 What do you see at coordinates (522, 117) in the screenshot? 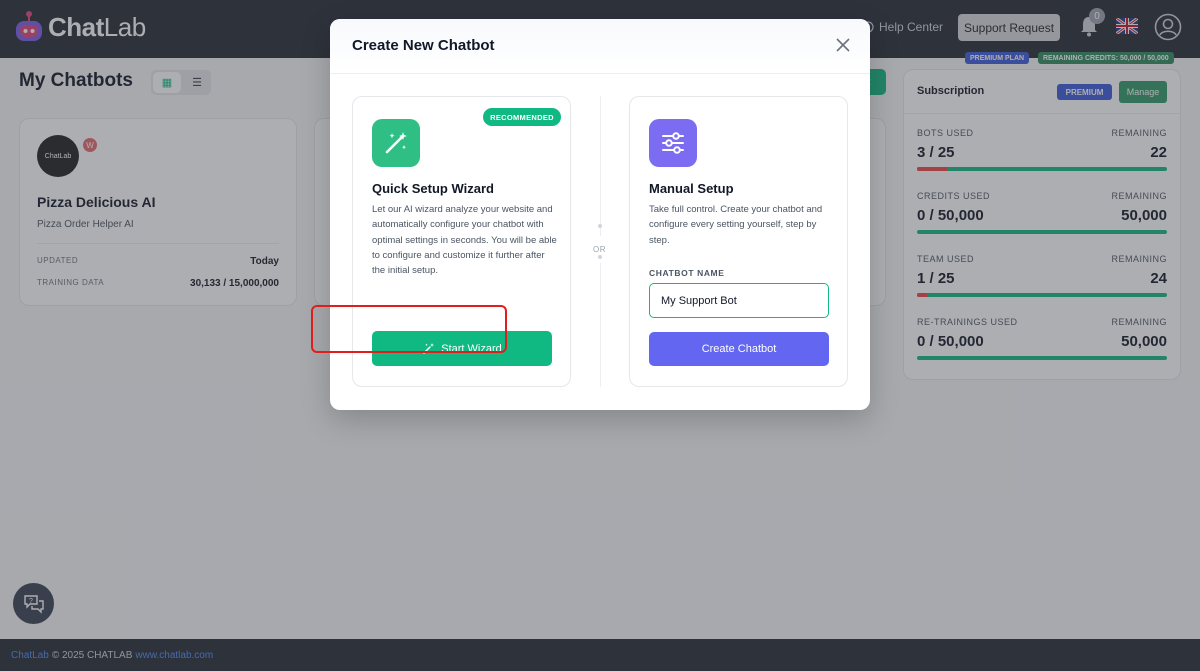
I see `recommended-badge: RECOMMENDED` at bounding box center [522, 117].